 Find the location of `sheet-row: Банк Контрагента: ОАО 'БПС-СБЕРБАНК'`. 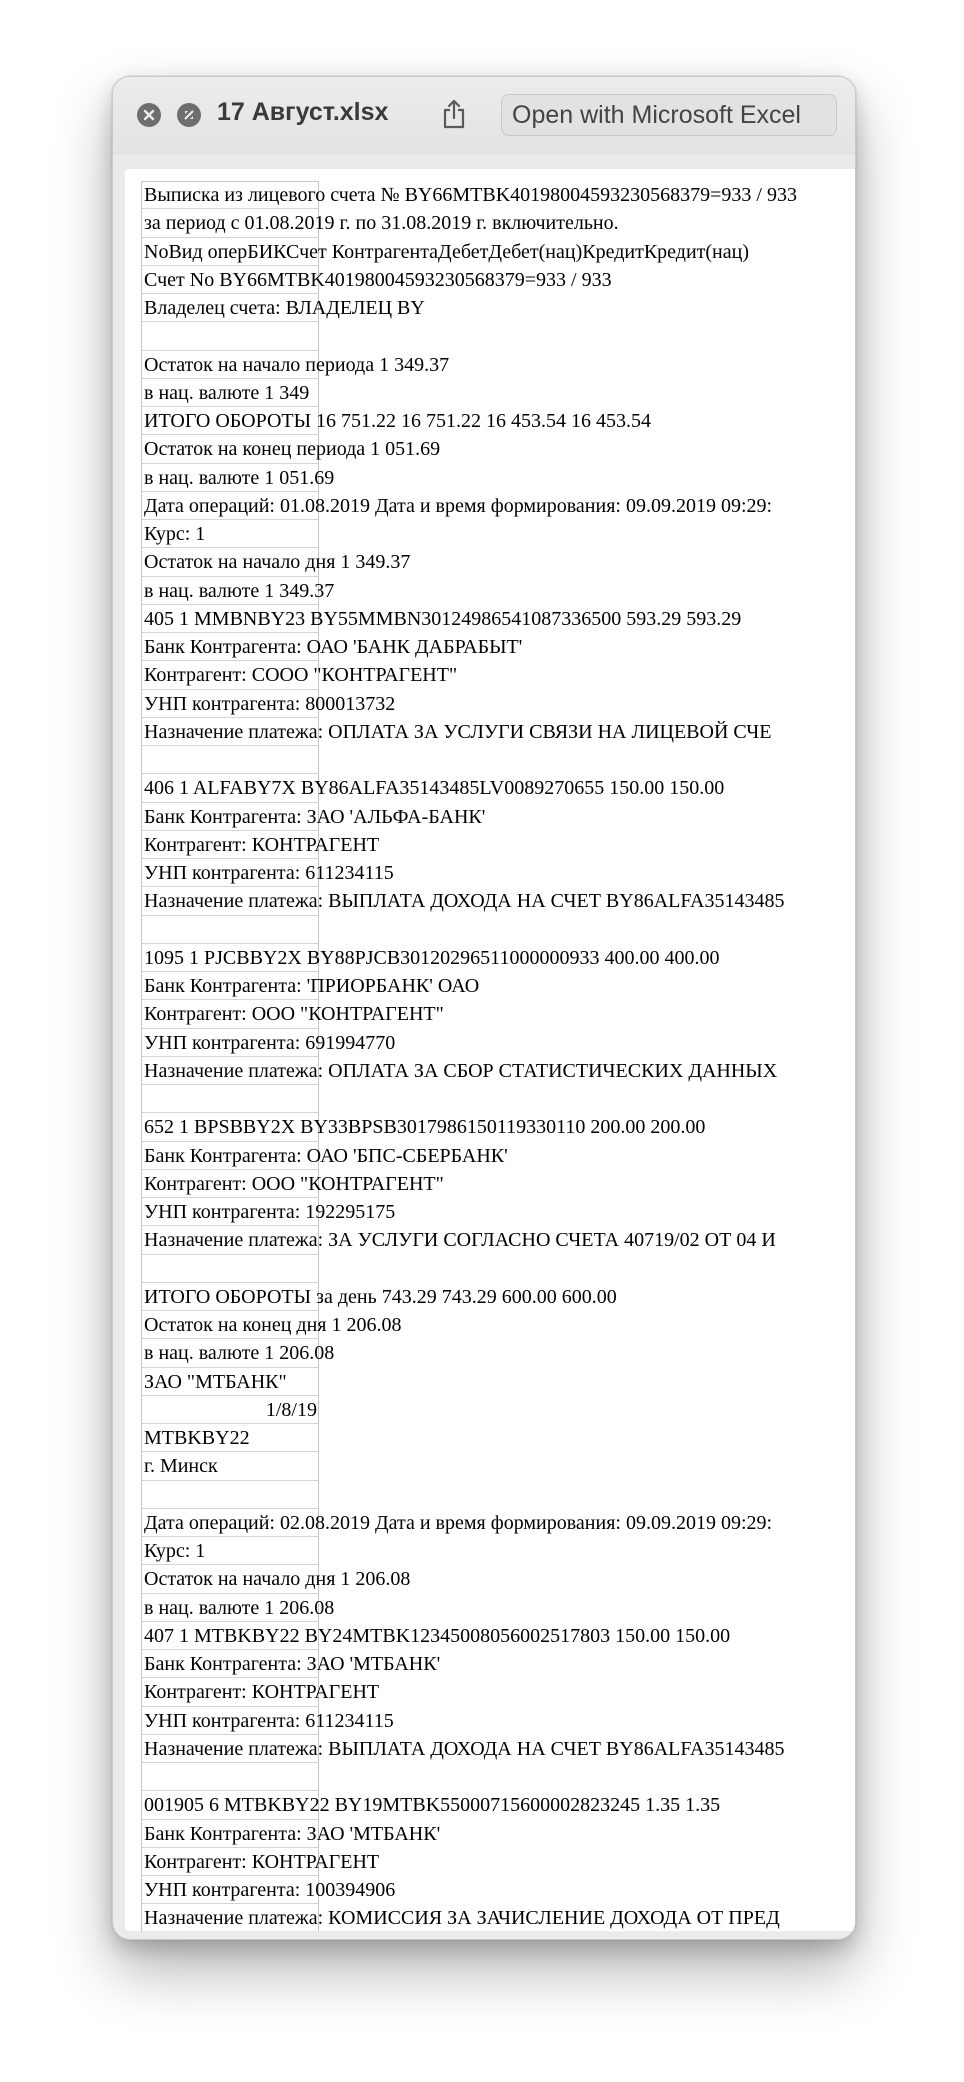

sheet-row: Банк Контрагента: ОАО 'БПС-СБЕРБАНК' is located at coordinates (493, 1155).